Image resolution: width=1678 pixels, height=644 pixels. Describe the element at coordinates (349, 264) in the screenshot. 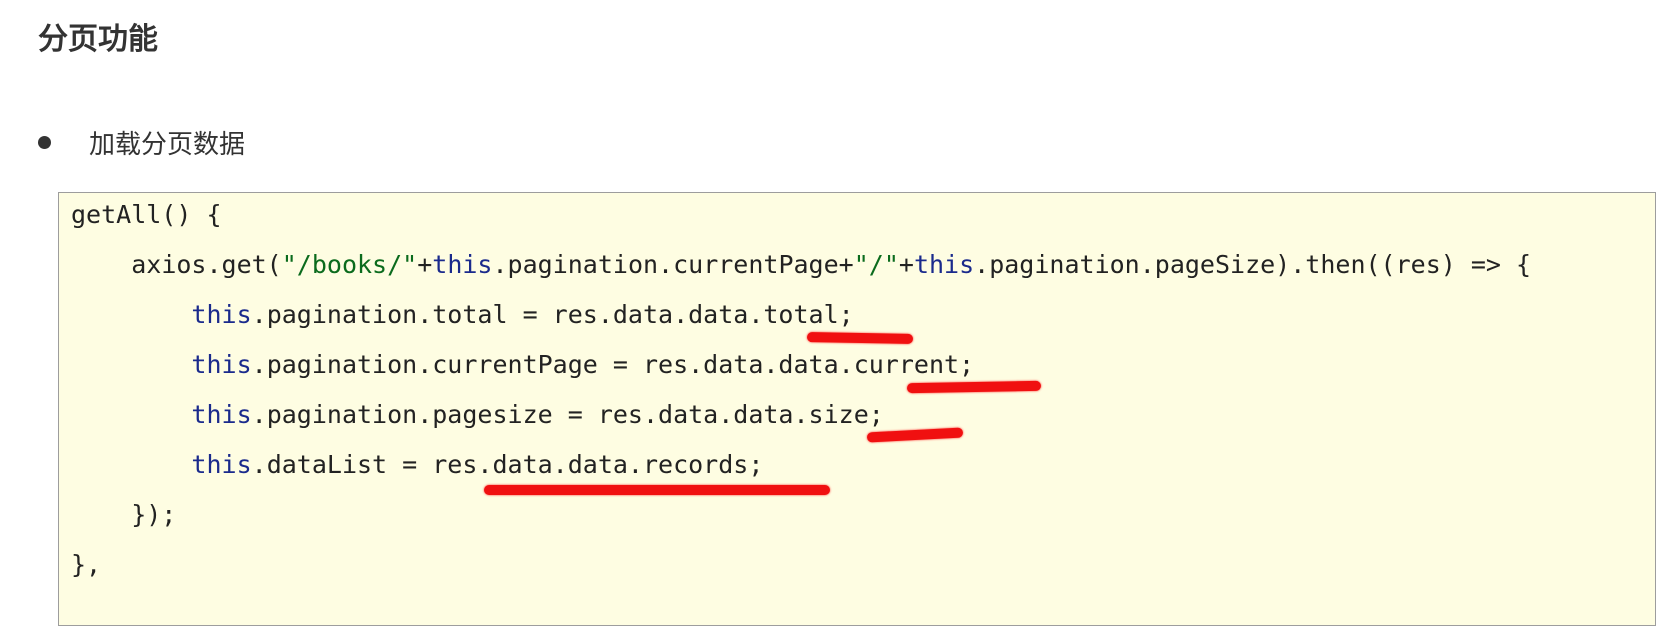

I see `code-string-token: "/books/"` at that location.